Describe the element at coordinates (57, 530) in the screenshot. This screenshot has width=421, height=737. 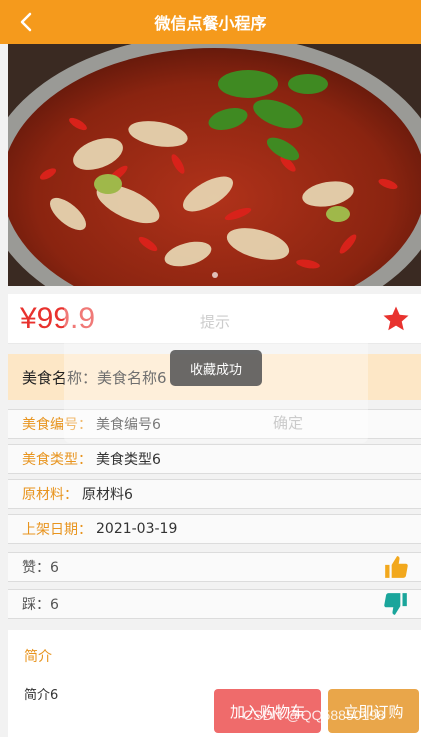
I see `info-label: 上架日期：` at that location.